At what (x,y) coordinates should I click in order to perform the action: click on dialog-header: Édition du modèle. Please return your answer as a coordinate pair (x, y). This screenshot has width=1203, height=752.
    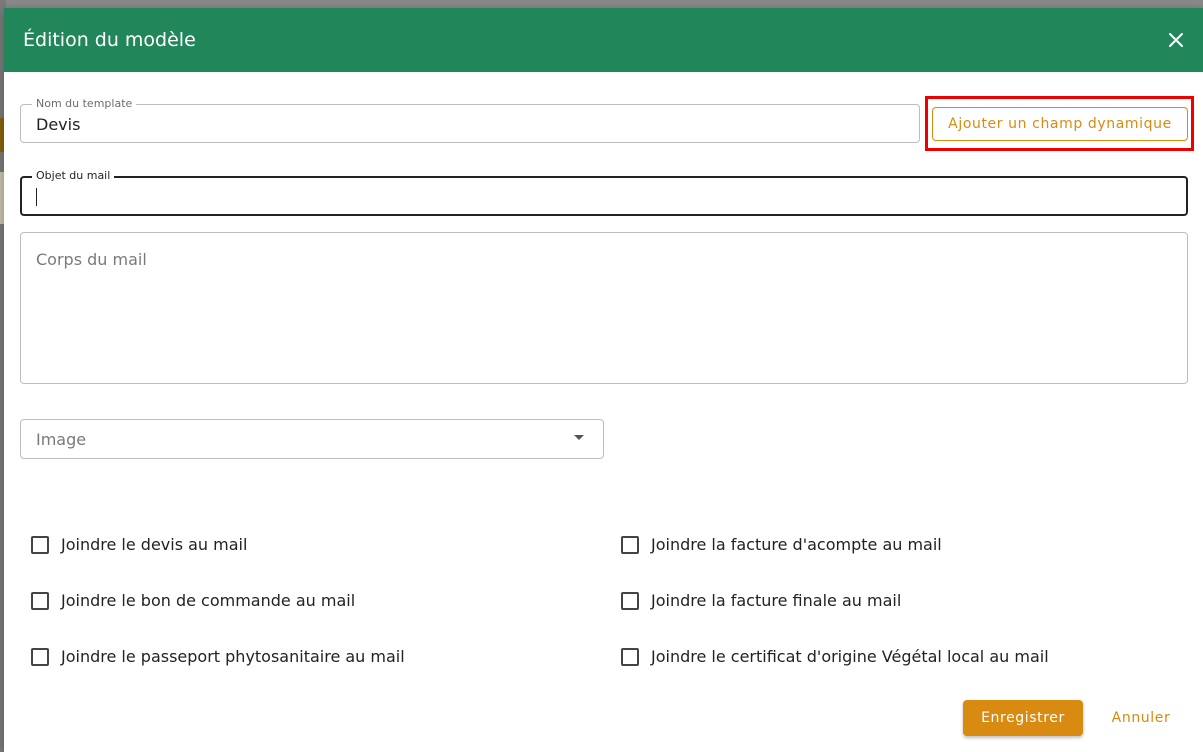
    Looking at the image, I should click on (603, 40).